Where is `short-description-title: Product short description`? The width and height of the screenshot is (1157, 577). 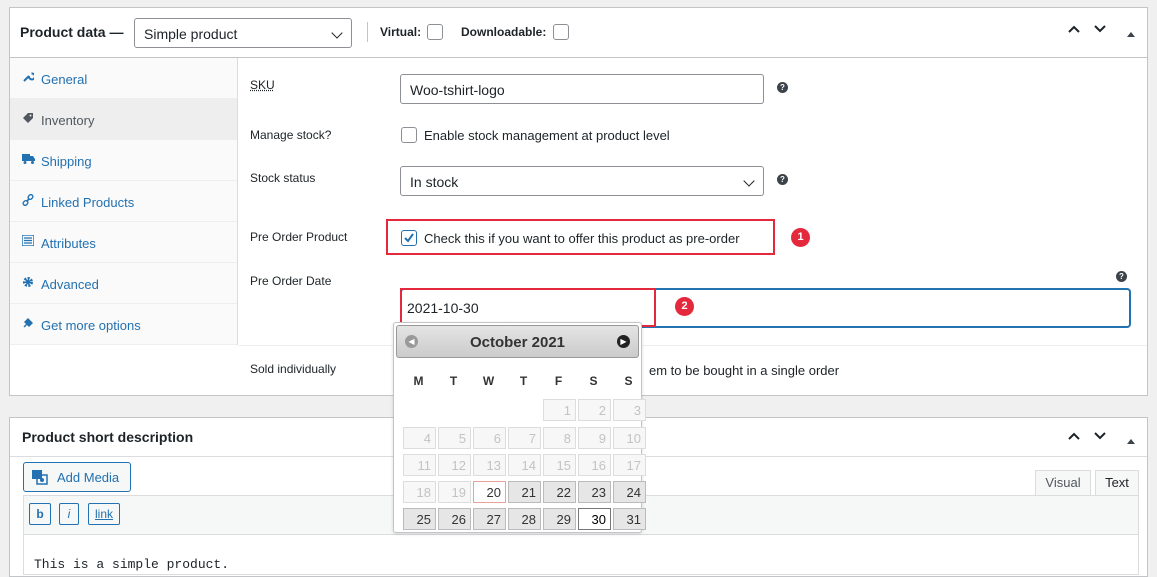
short-description-title: Product short description is located at coordinates (107, 437).